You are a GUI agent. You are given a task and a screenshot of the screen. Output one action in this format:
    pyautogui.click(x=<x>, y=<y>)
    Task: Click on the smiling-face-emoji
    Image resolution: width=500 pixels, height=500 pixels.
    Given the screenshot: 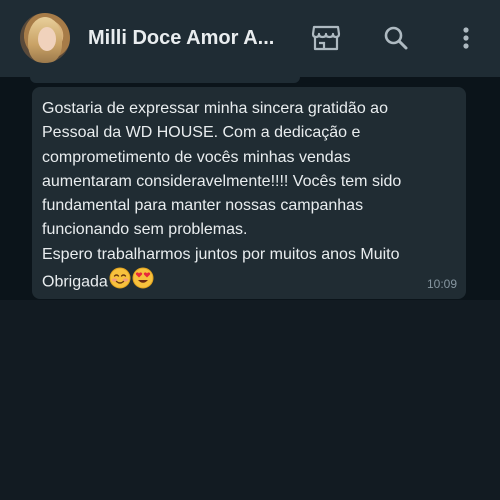 What is the action you would take?
    pyautogui.click(x=120, y=282)
    